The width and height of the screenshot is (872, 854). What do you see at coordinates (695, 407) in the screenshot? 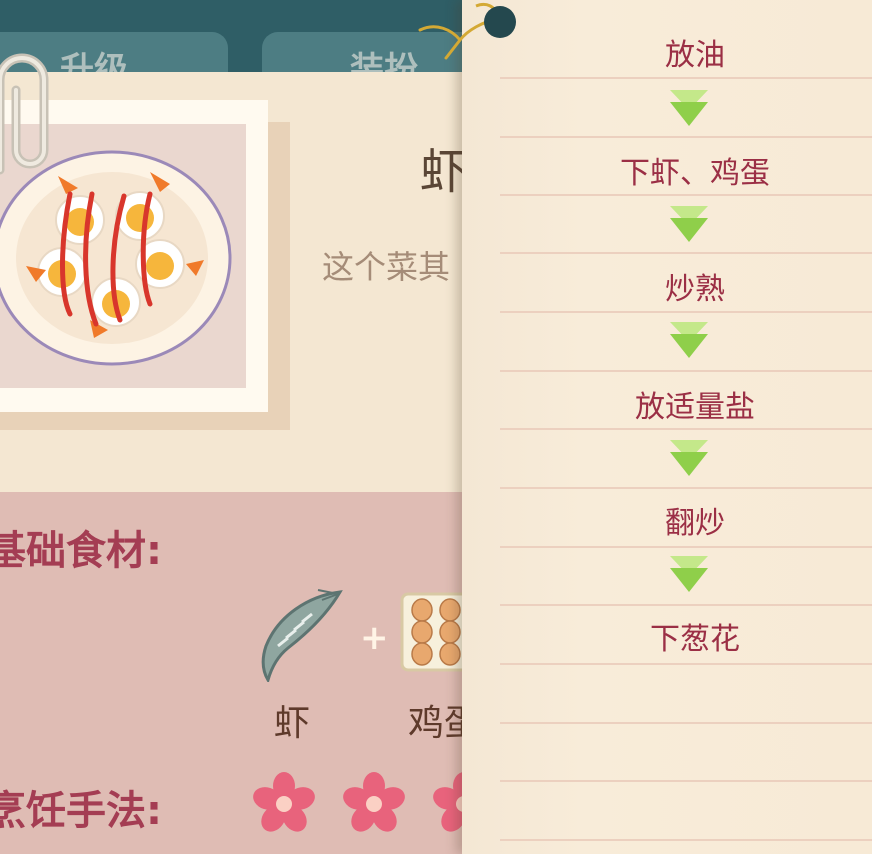
I see `step-4: 放适量盐` at bounding box center [695, 407].